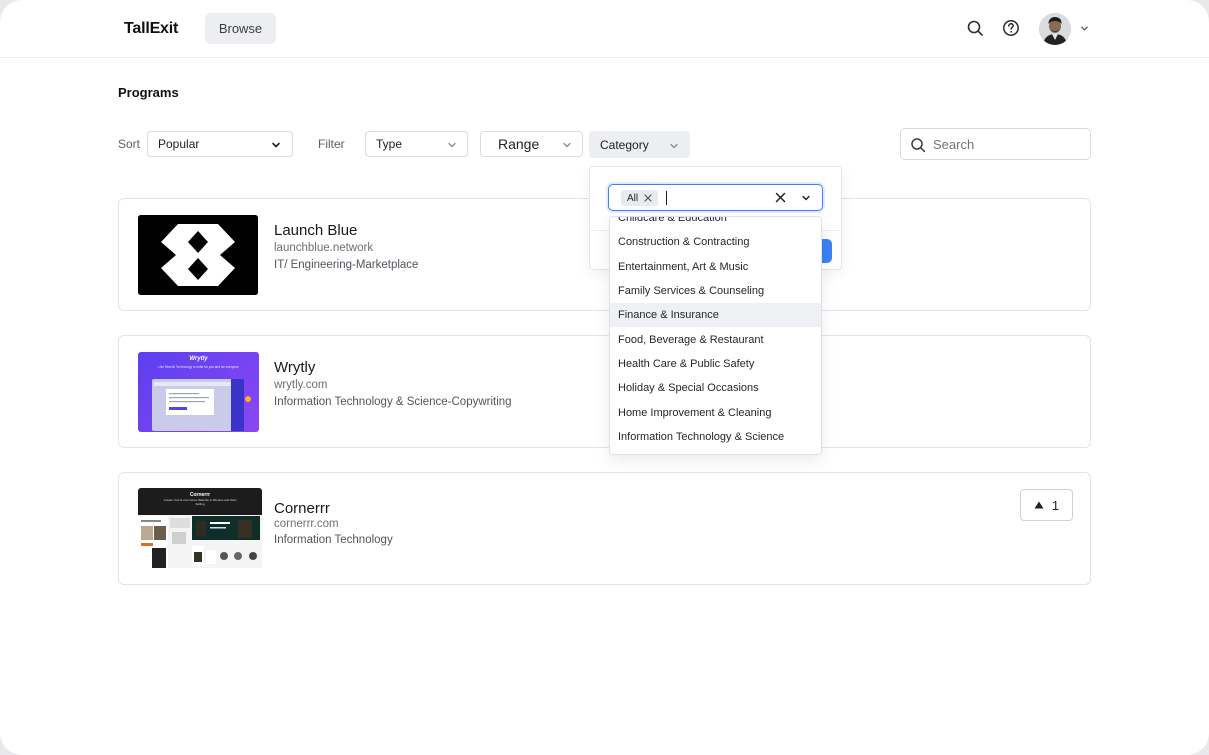 The image size is (1209, 755). What do you see at coordinates (604, 29) in the screenshot?
I see `top-navigation-bar: TallExit Browse` at bounding box center [604, 29].